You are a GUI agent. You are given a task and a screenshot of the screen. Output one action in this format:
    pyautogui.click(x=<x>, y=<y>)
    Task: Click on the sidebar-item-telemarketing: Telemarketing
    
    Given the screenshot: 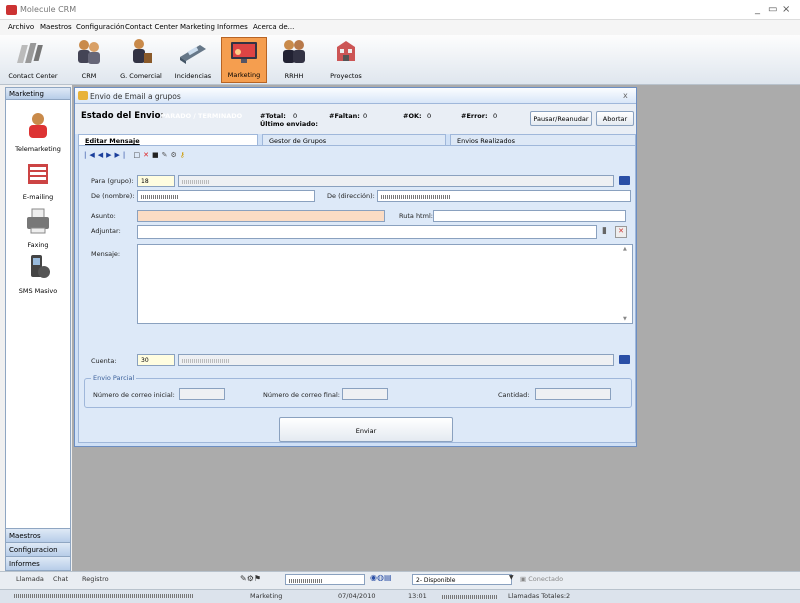 What is the action you would take?
    pyautogui.click(x=38, y=131)
    